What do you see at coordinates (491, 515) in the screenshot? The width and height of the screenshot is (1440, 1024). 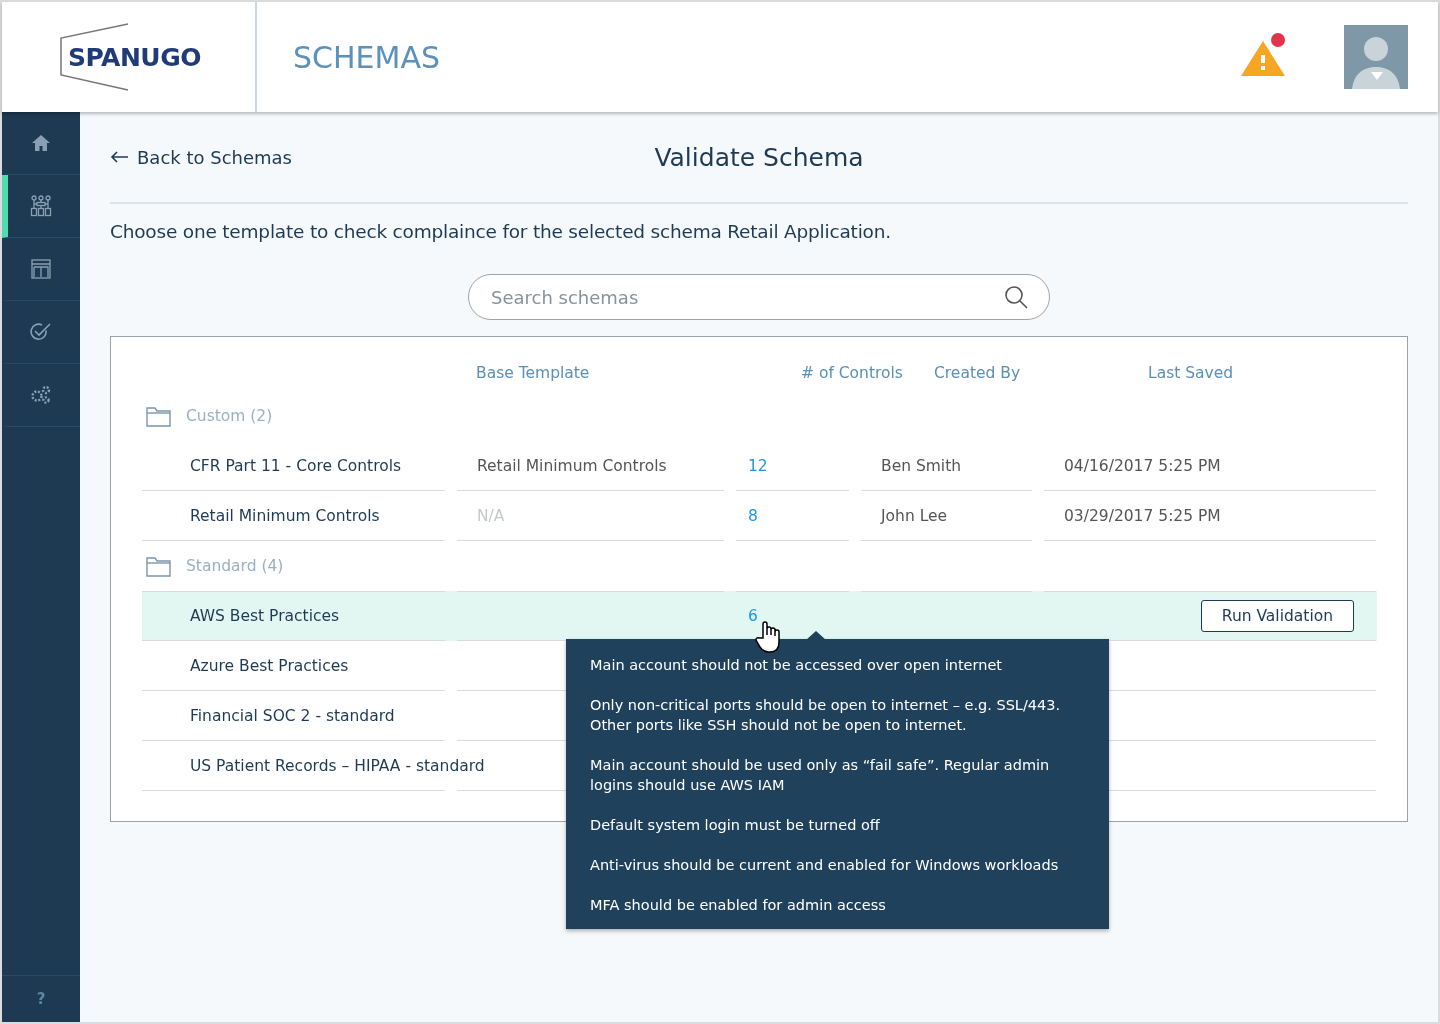 I see `base-template: N/A` at bounding box center [491, 515].